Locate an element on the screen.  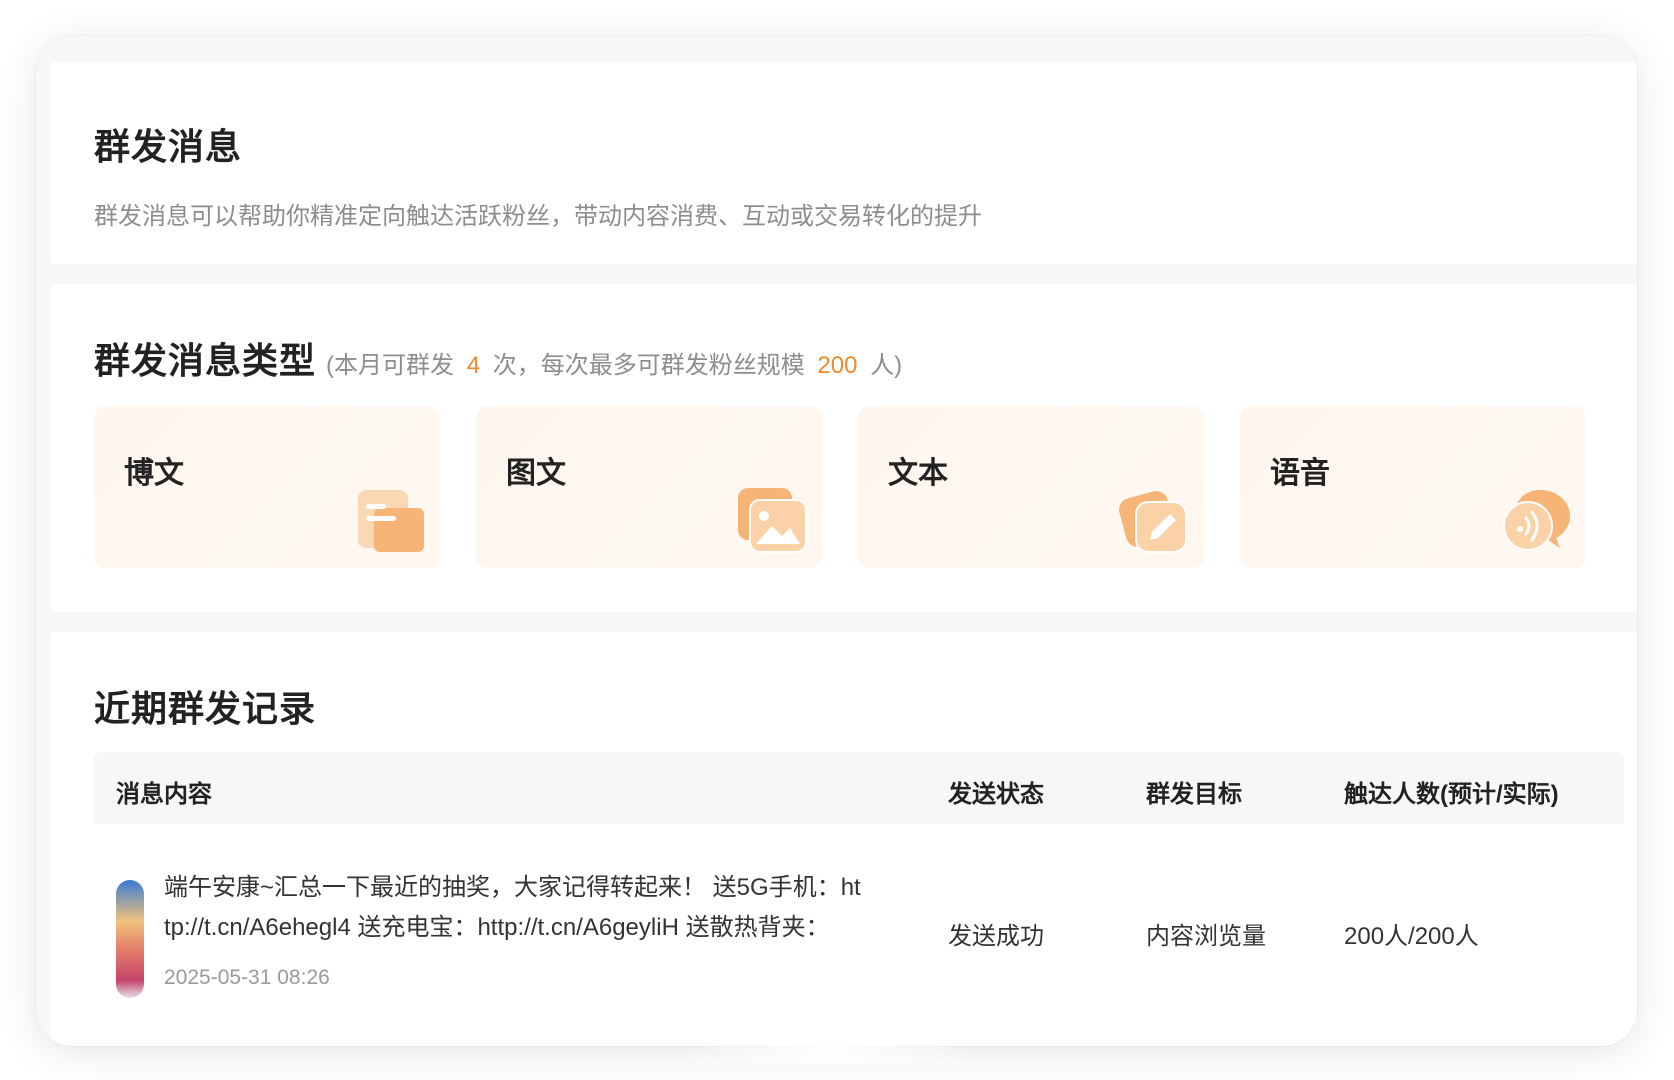
records-title: 近期群发记录 is located at coordinates (205, 708).